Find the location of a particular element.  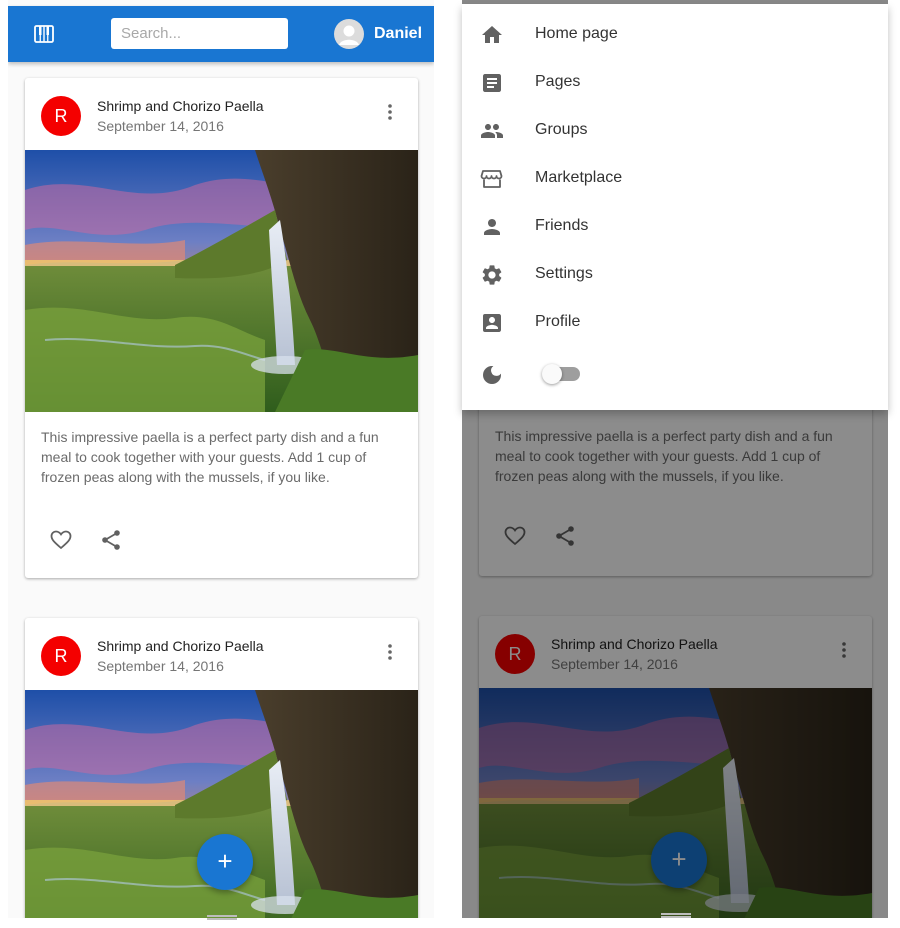

menu-item-label: Profile is located at coordinates (558, 321).